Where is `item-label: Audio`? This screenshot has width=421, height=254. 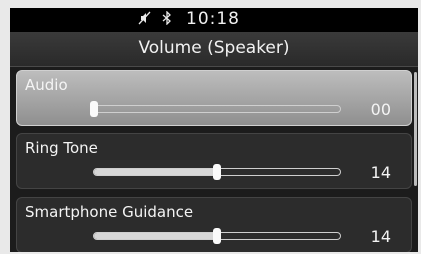
item-label: Audio is located at coordinates (46, 85).